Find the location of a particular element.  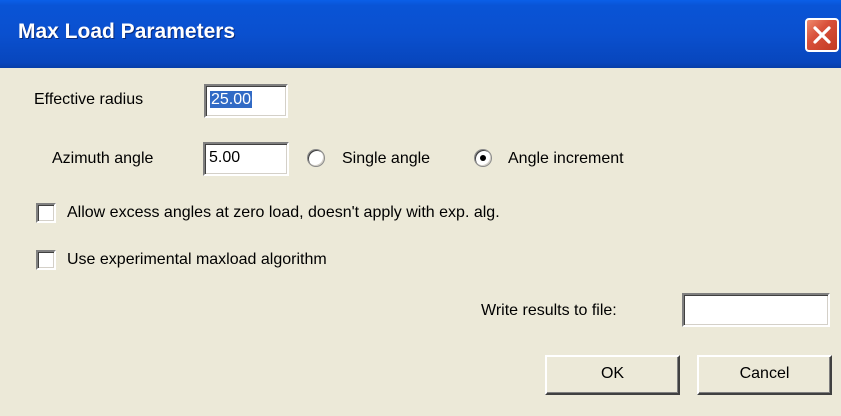

close-button is located at coordinates (822, 35).